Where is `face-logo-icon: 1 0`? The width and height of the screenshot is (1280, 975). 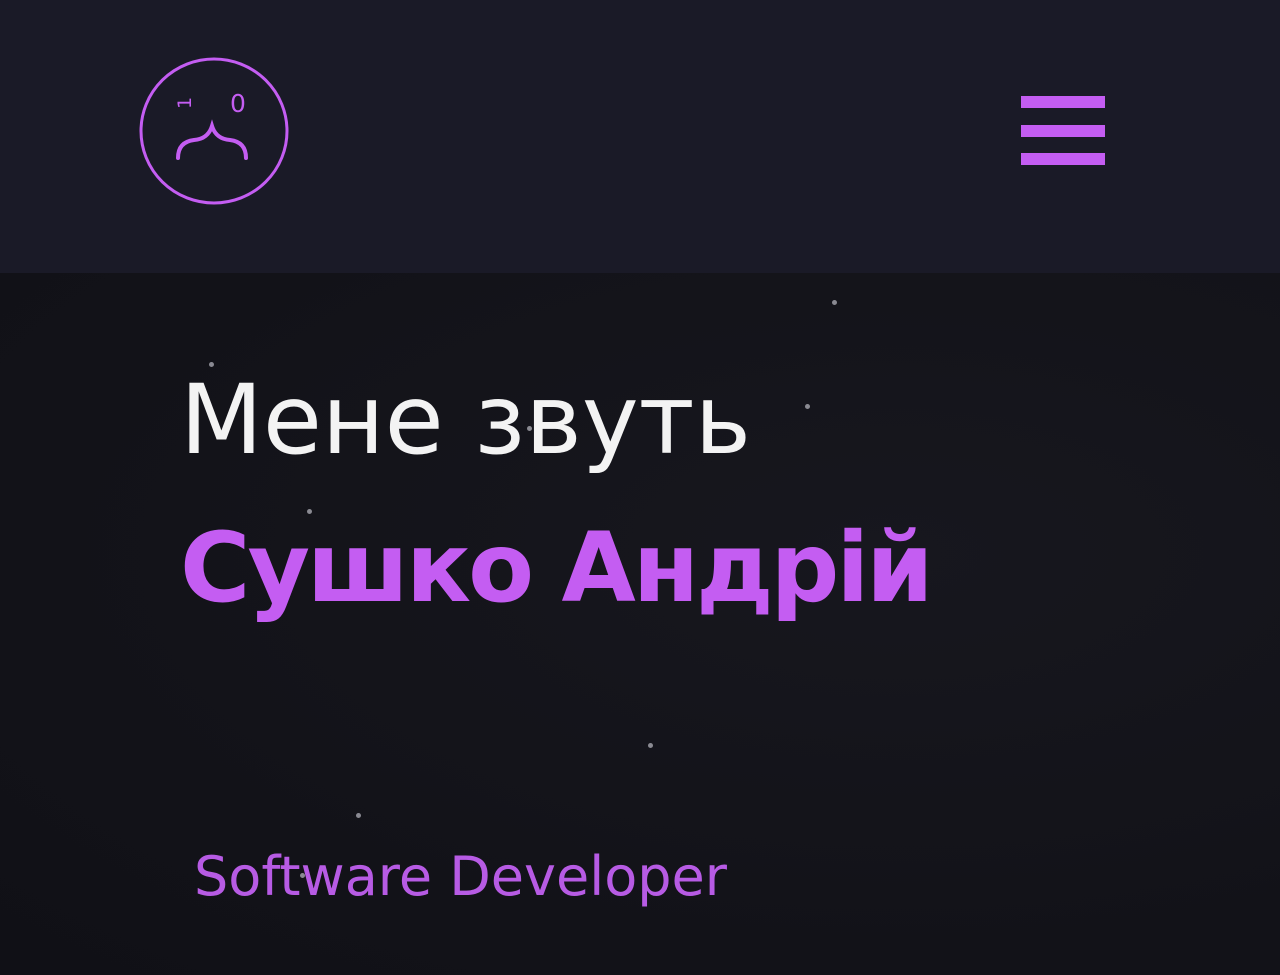 face-logo-icon: 1 0 is located at coordinates (214, 131).